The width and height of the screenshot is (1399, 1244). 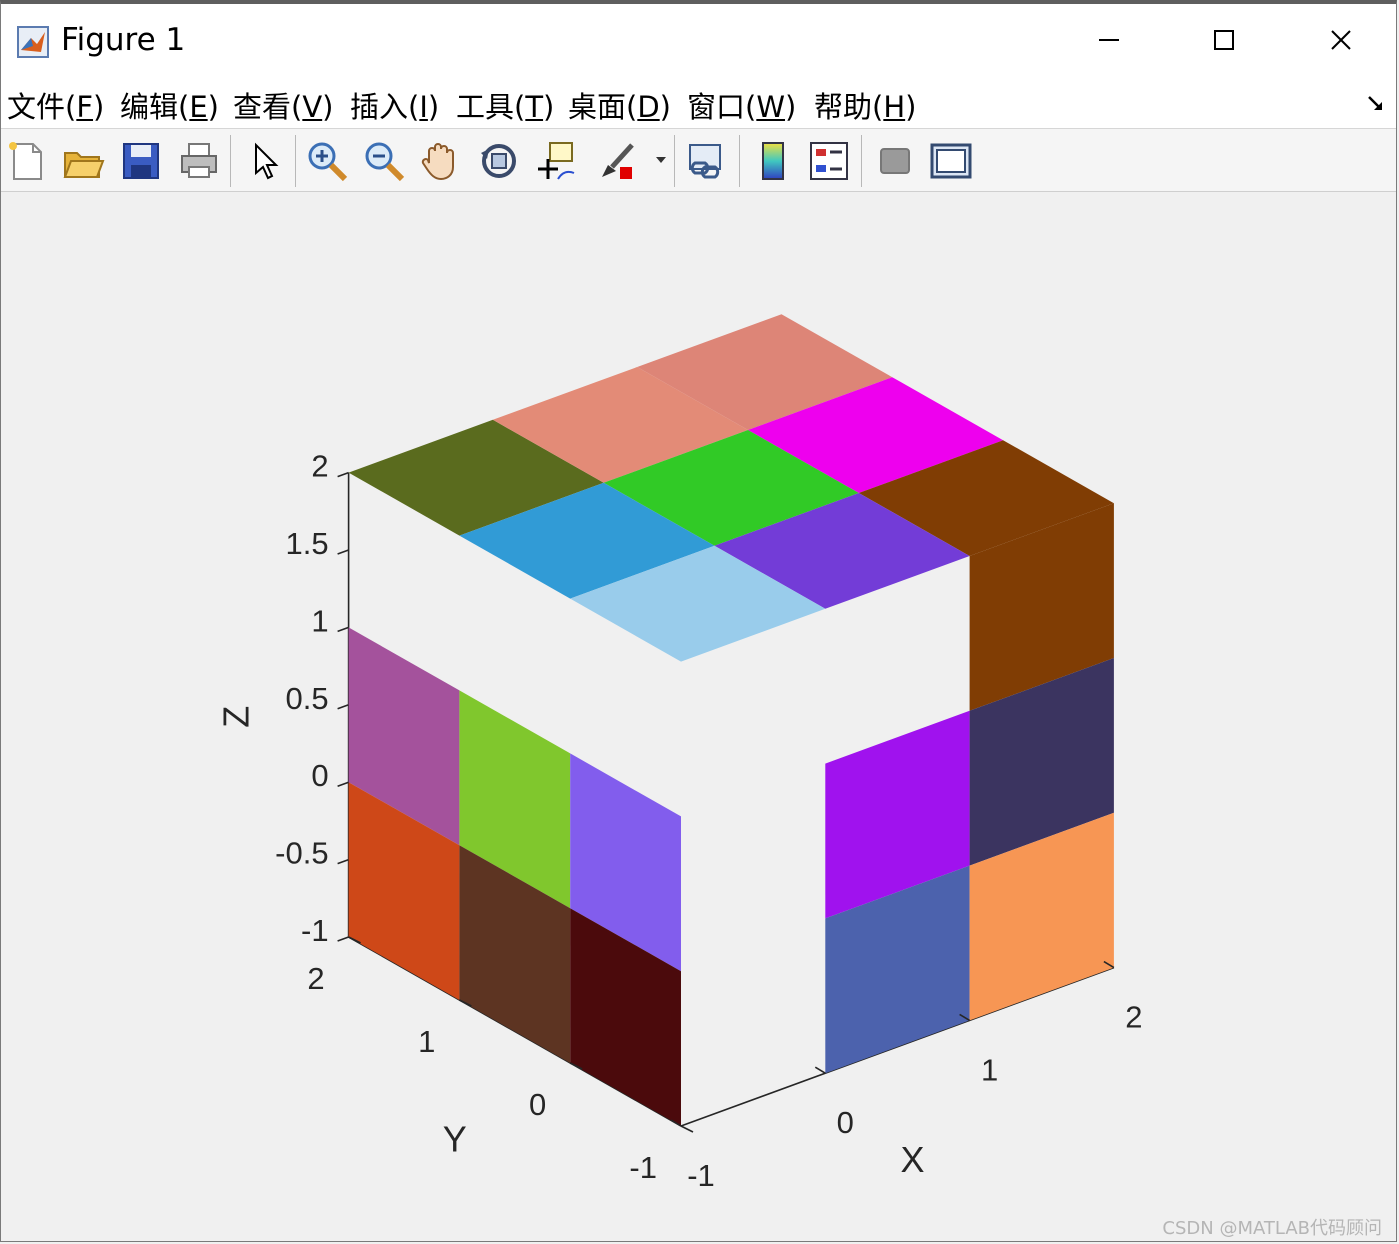 I want to click on menu-view: 查看(V), so click(x=283, y=105).